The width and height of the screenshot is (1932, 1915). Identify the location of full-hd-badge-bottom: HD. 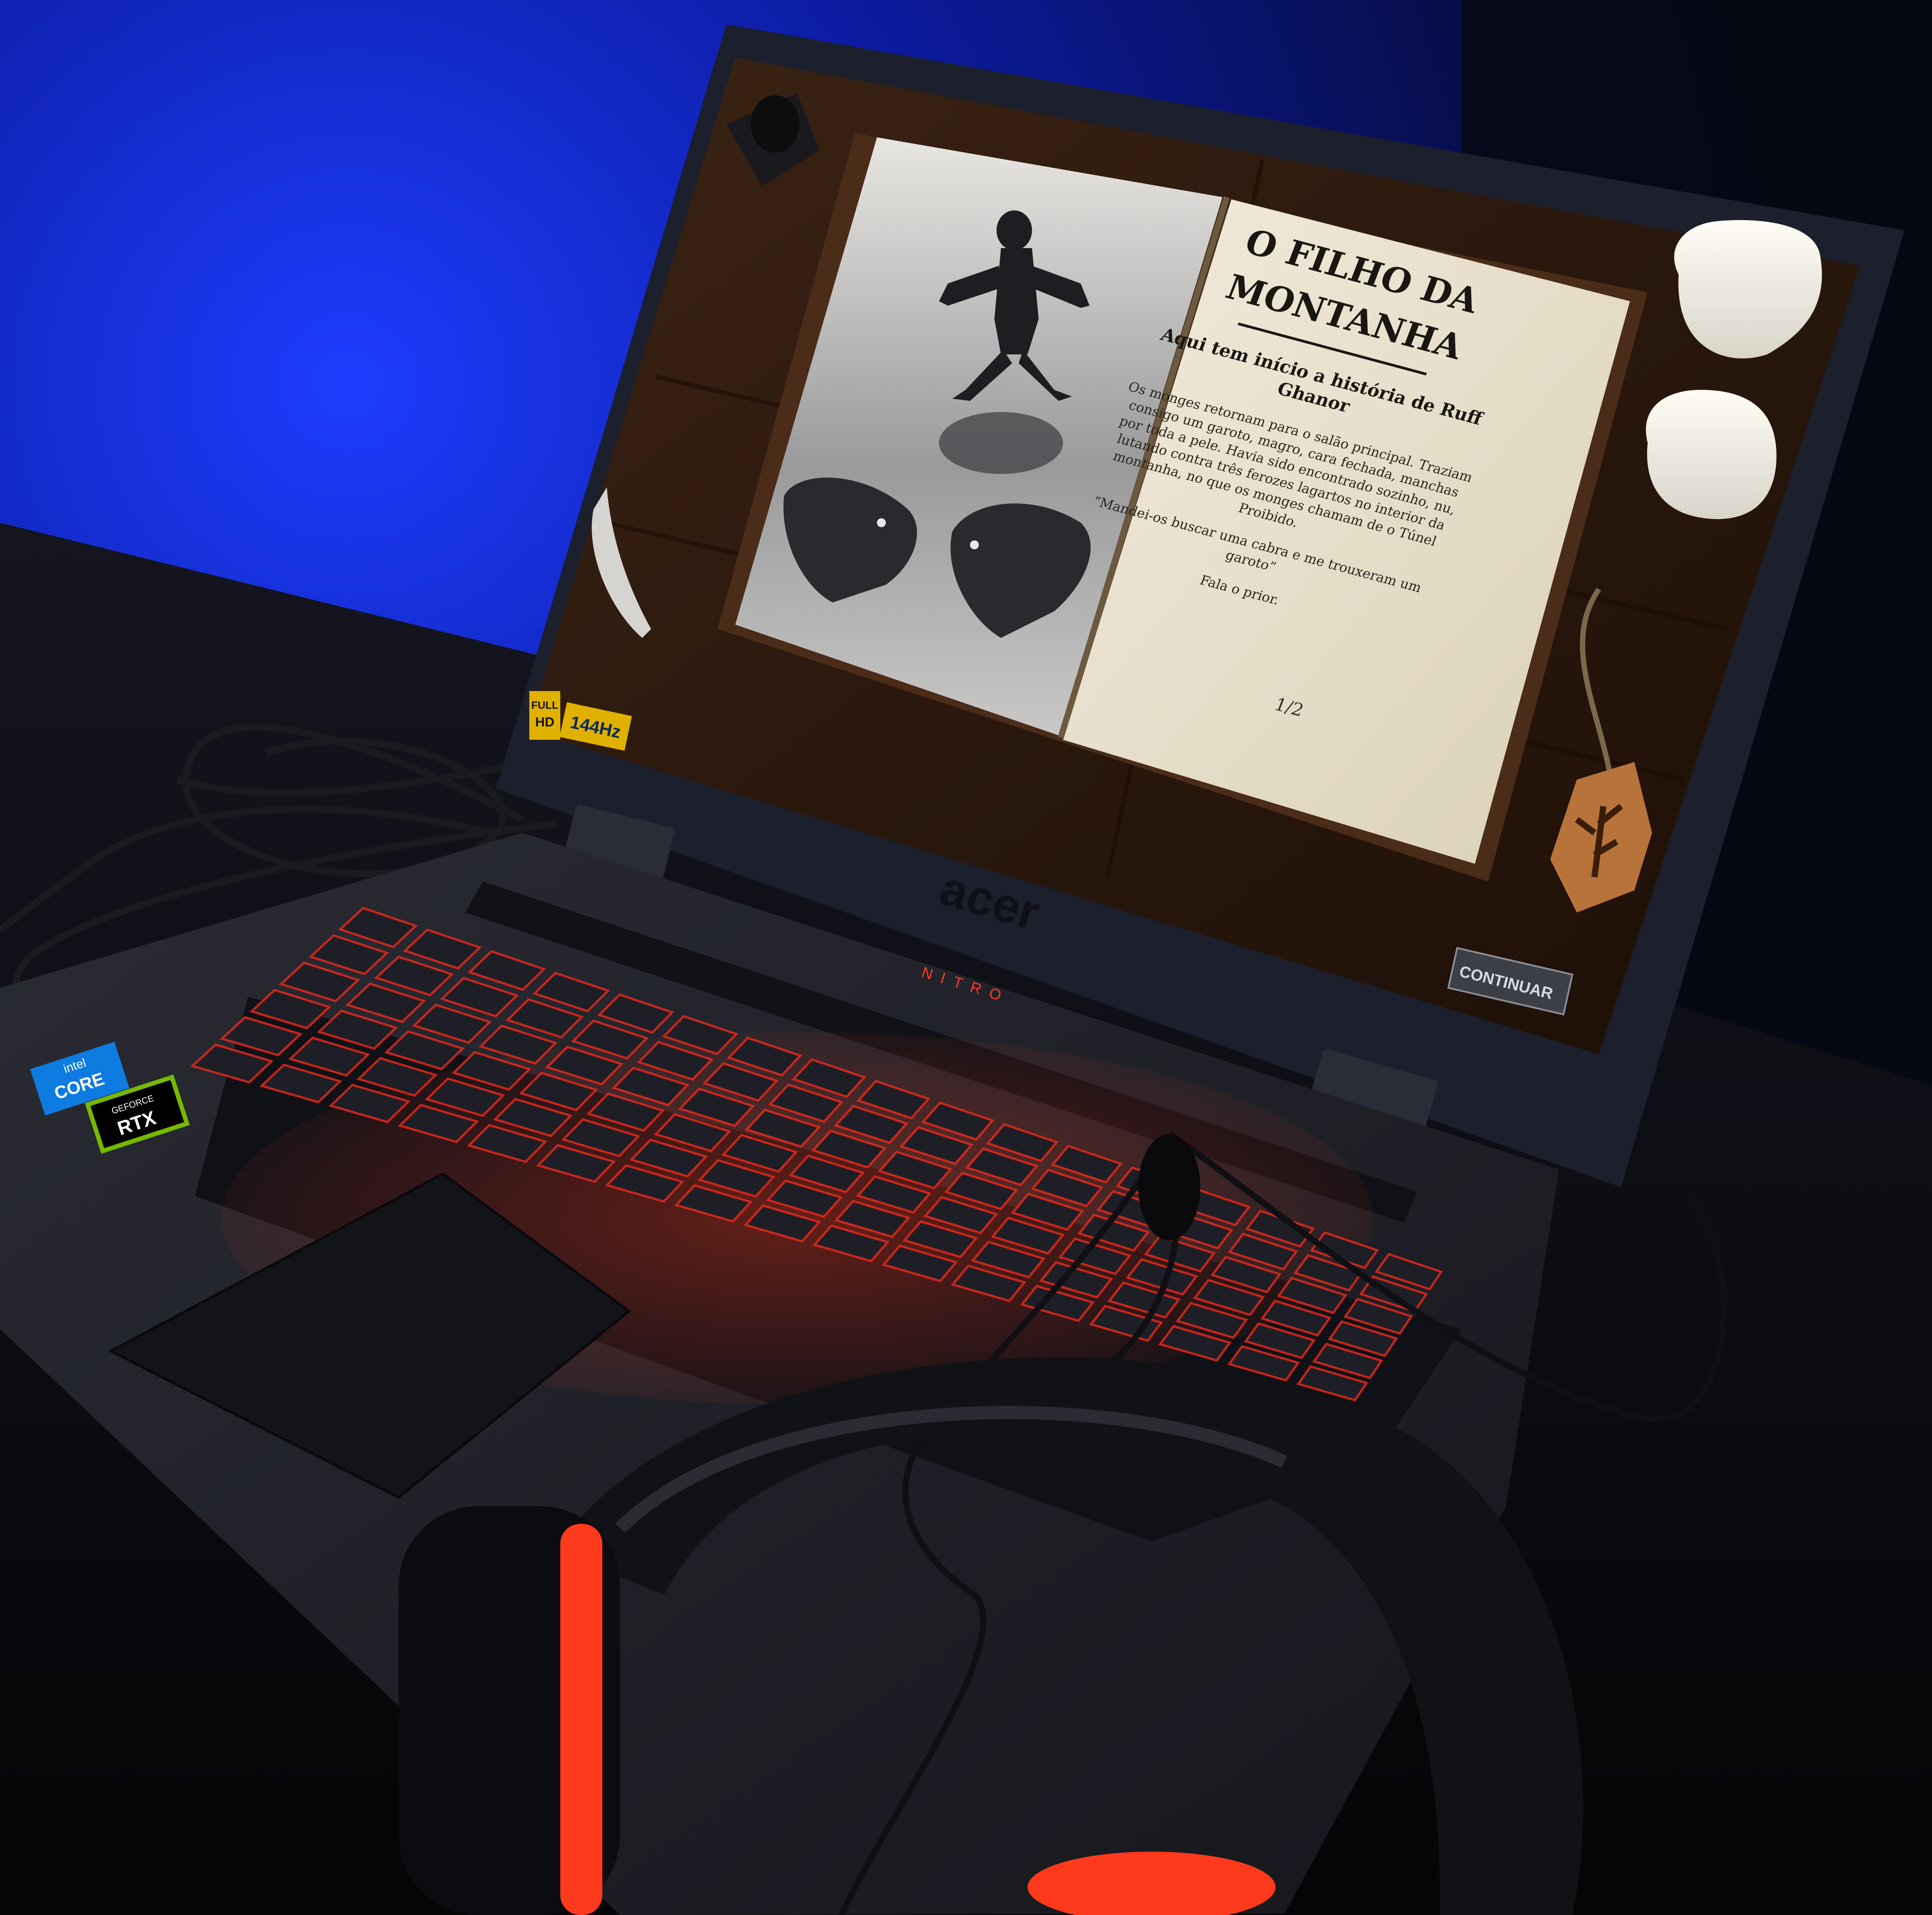
(544, 722).